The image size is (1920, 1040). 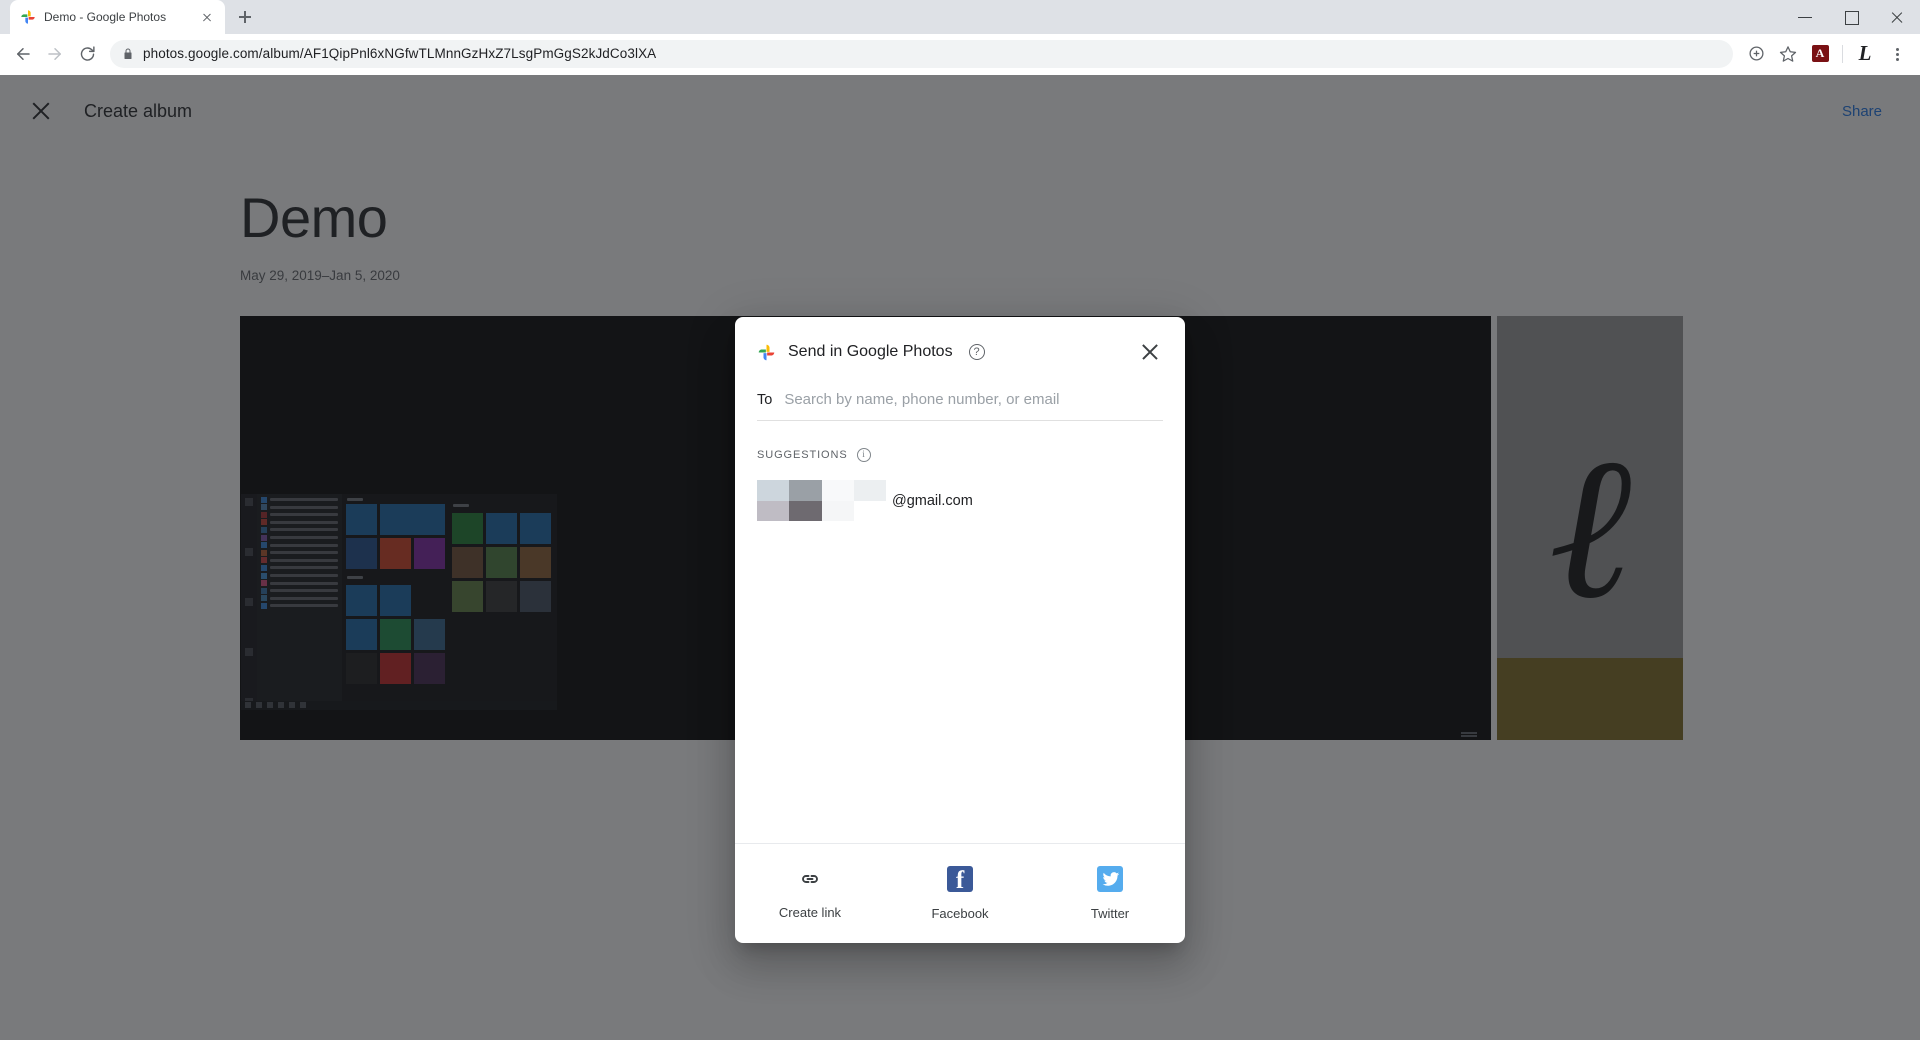 I want to click on list-item: @gmail.com, so click(x=960, y=500).